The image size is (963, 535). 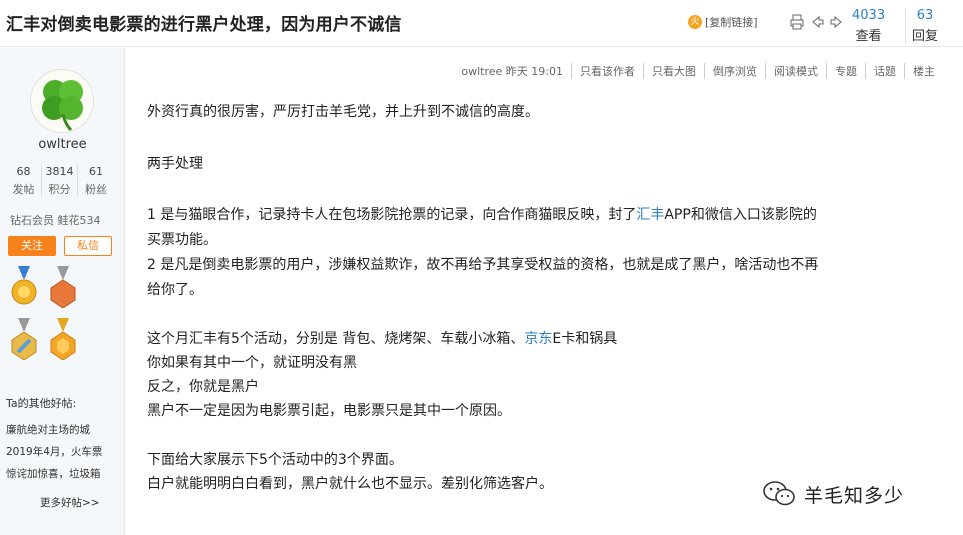 I want to click on post-line: 外资行真的很厉害，严厉打击羊毛党，并上升到不诚信的高度。, so click(x=343, y=112).